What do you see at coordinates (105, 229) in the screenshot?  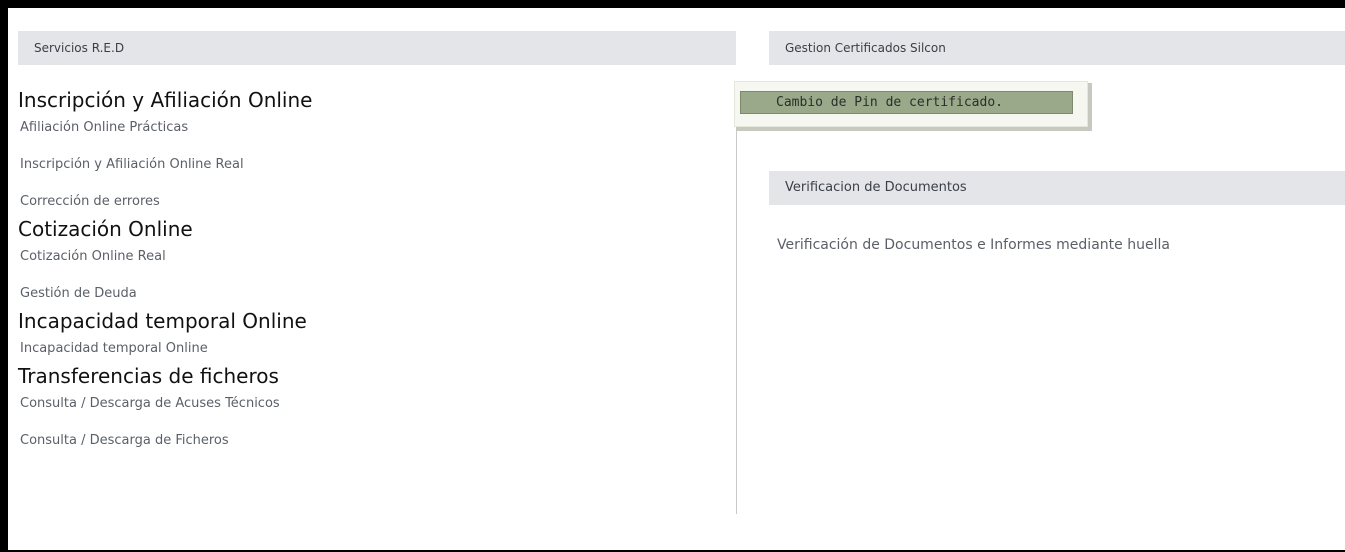 I see `group-title-cotizacion: Cotización Online` at bounding box center [105, 229].